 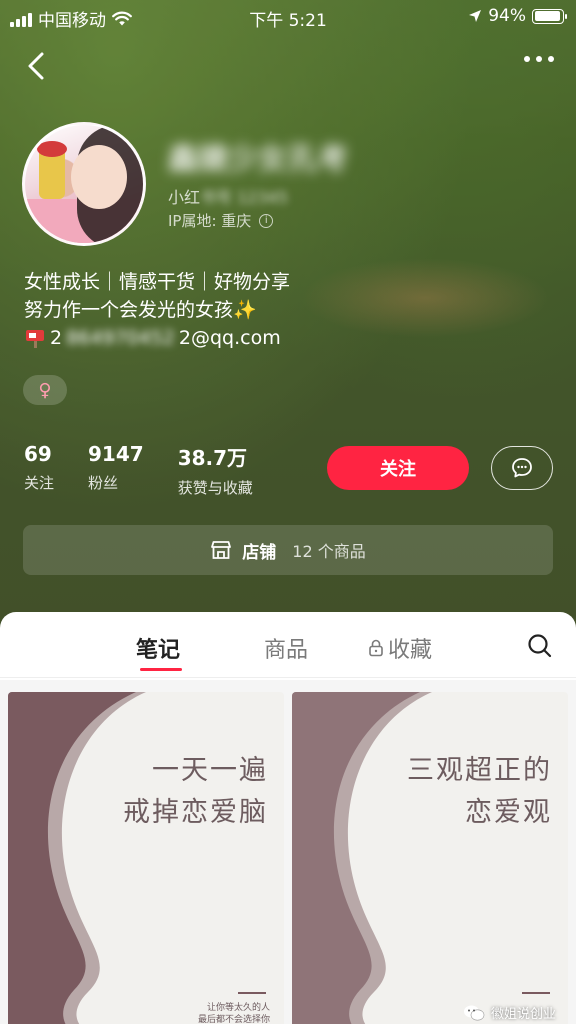 What do you see at coordinates (288, 17) in the screenshot?
I see `status-bar: 中国移动 下午 5:21 94%` at bounding box center [288, 17].